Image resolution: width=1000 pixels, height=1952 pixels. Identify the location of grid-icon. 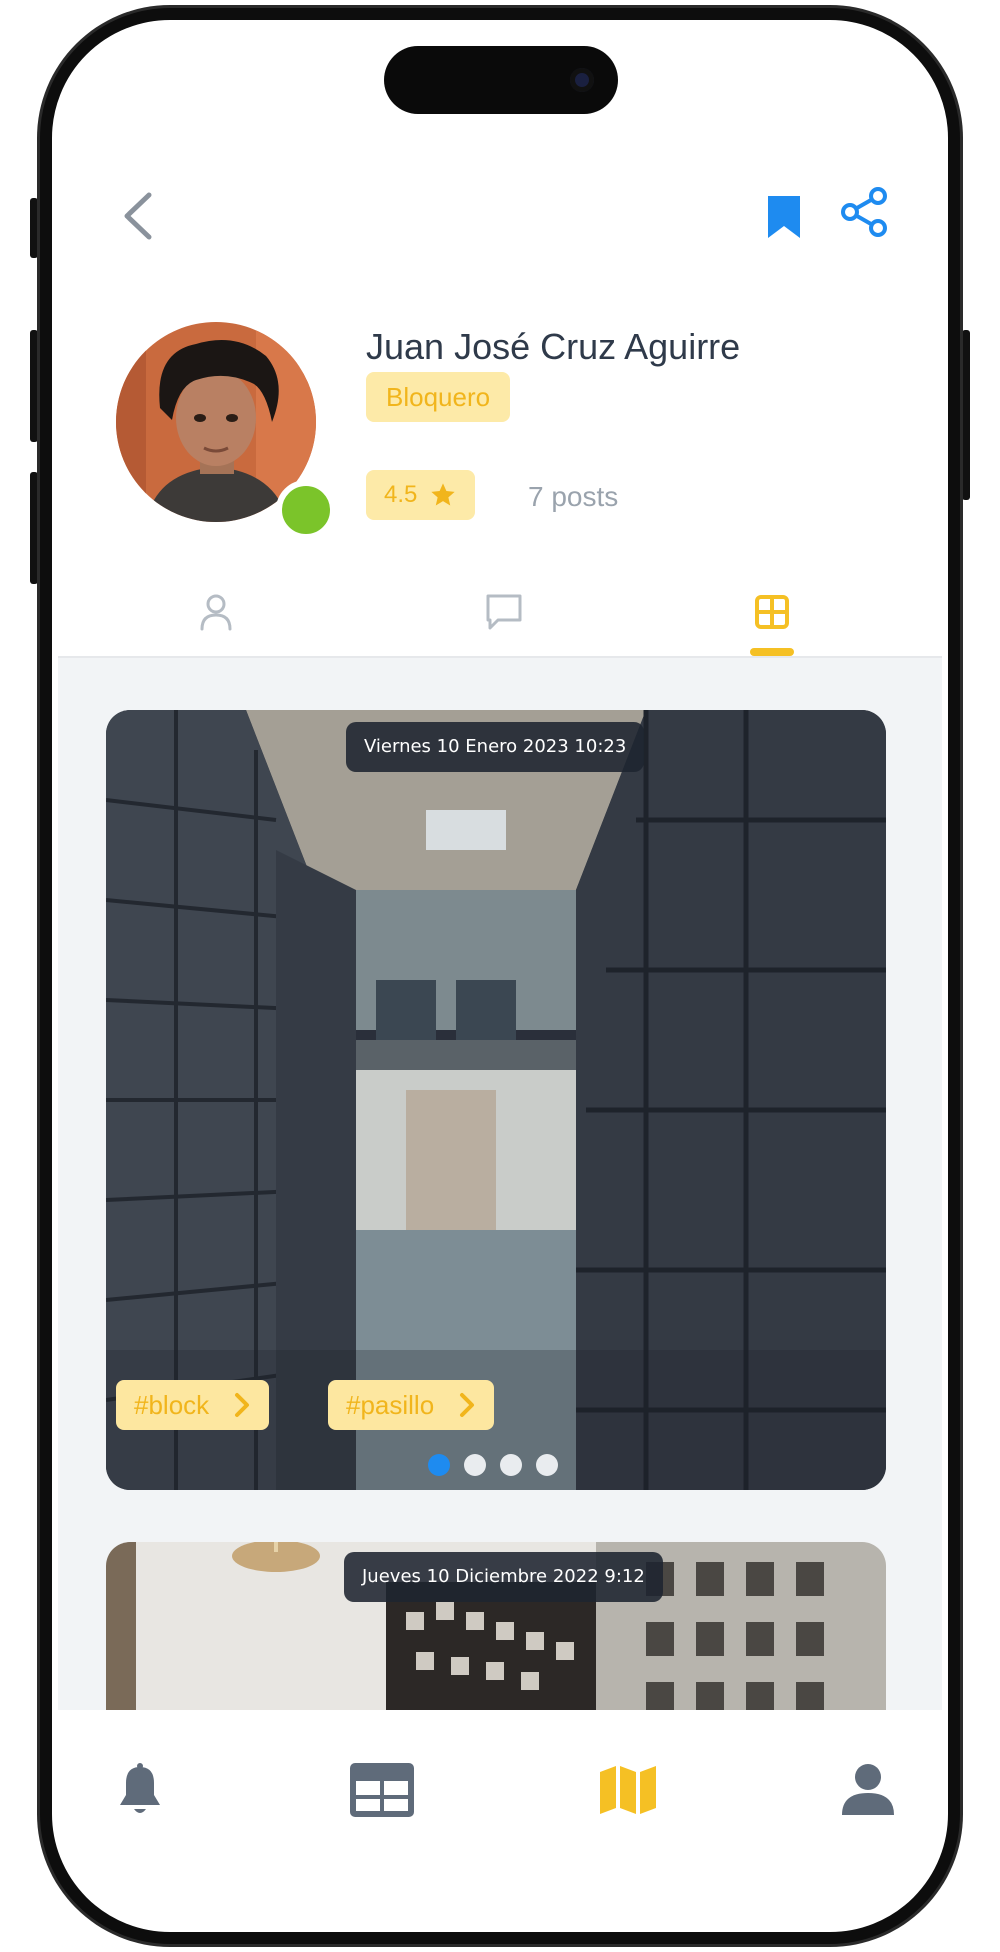
(772, 612).